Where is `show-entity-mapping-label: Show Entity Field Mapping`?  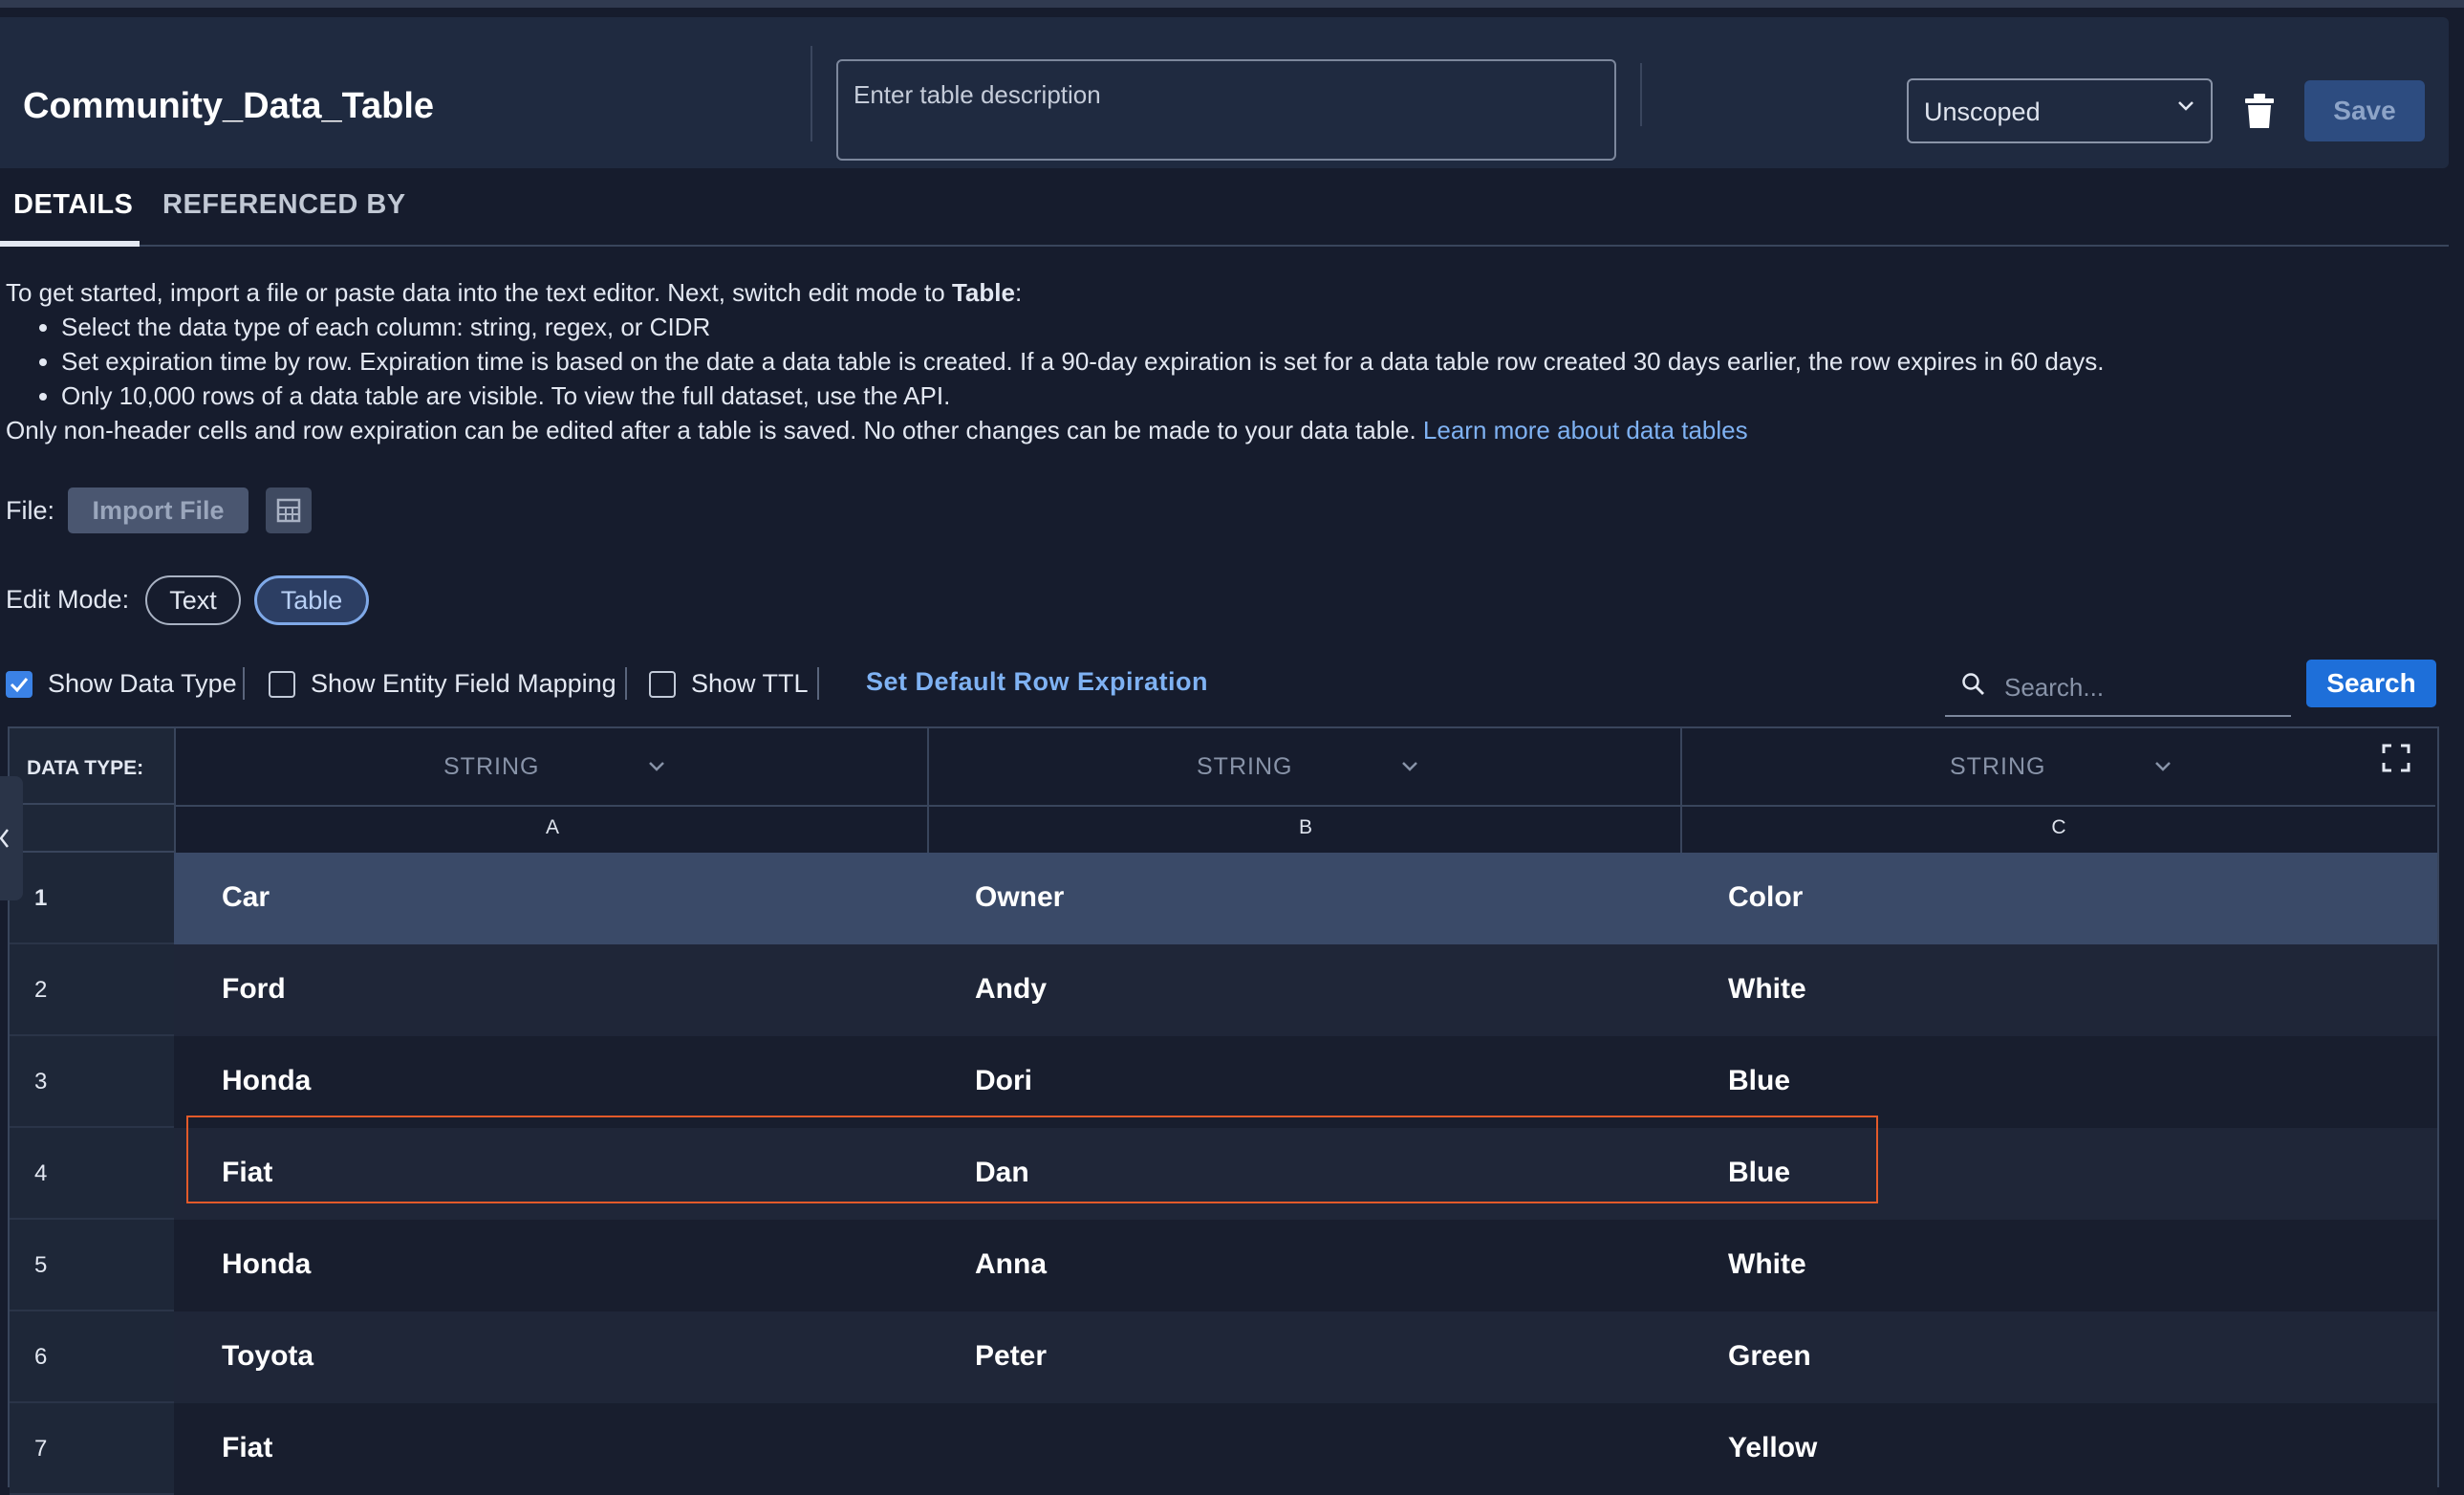
show-entity-mapping-label: Show Entity Field Mapping is located at coordinates (464, 684).